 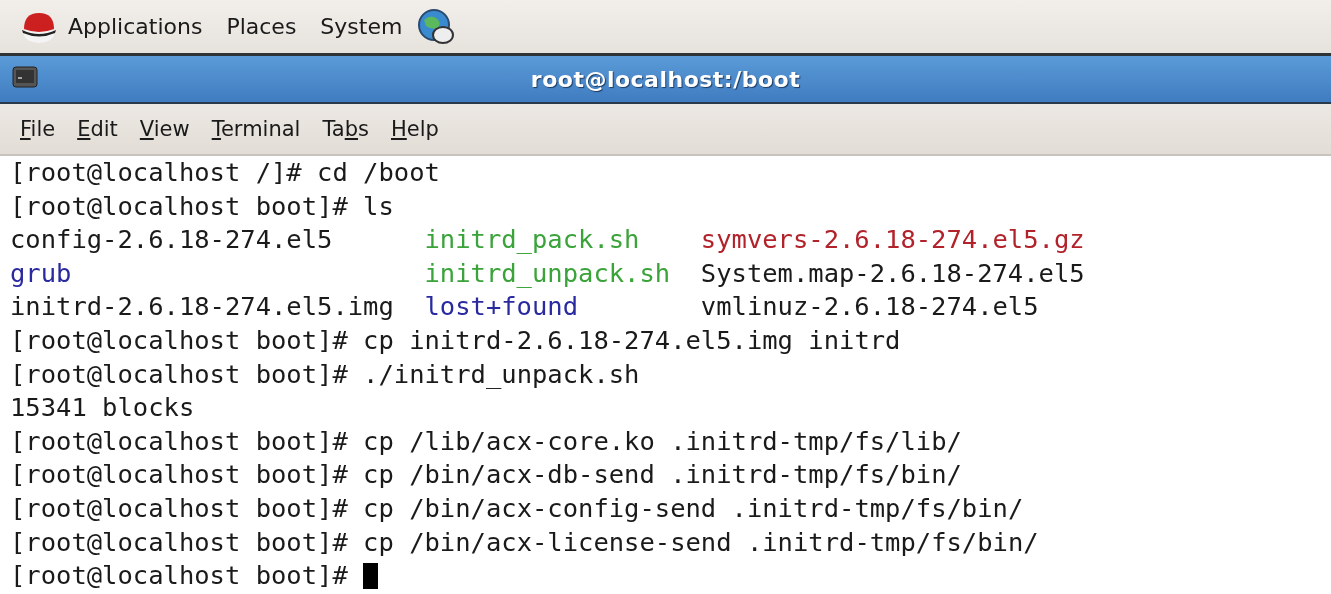 I want to click on terminal-line: [root@localhost boot]# ./initrd_unpack.sh, so click(x=325, y=374).